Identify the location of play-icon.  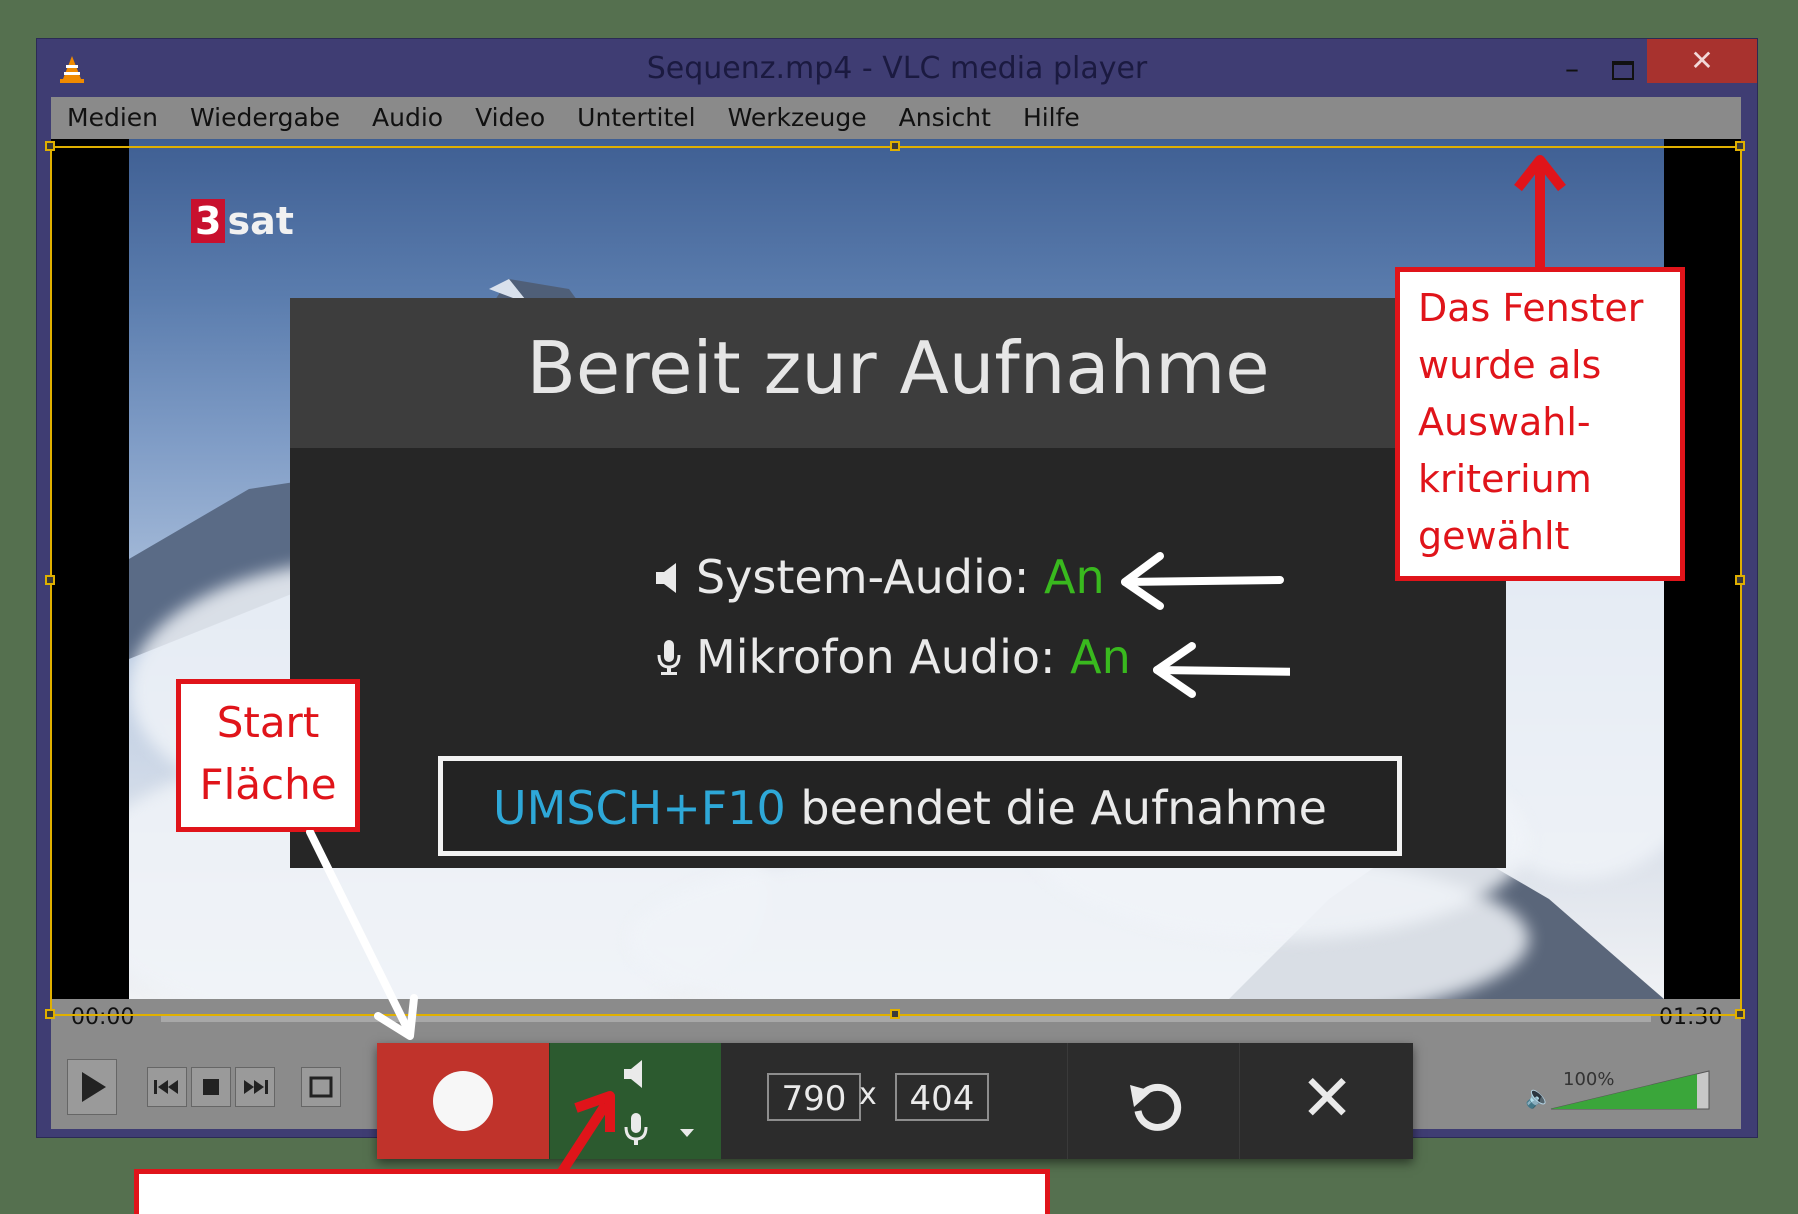
(94, 1087).